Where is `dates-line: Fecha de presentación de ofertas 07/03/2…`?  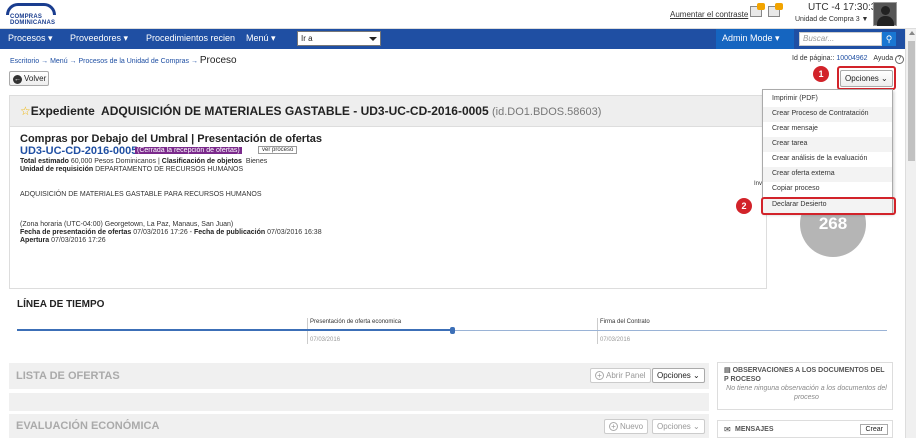
dates-line: Fecha de presentación de ofertas 07/03/2… is located at coordinates (171, 232).